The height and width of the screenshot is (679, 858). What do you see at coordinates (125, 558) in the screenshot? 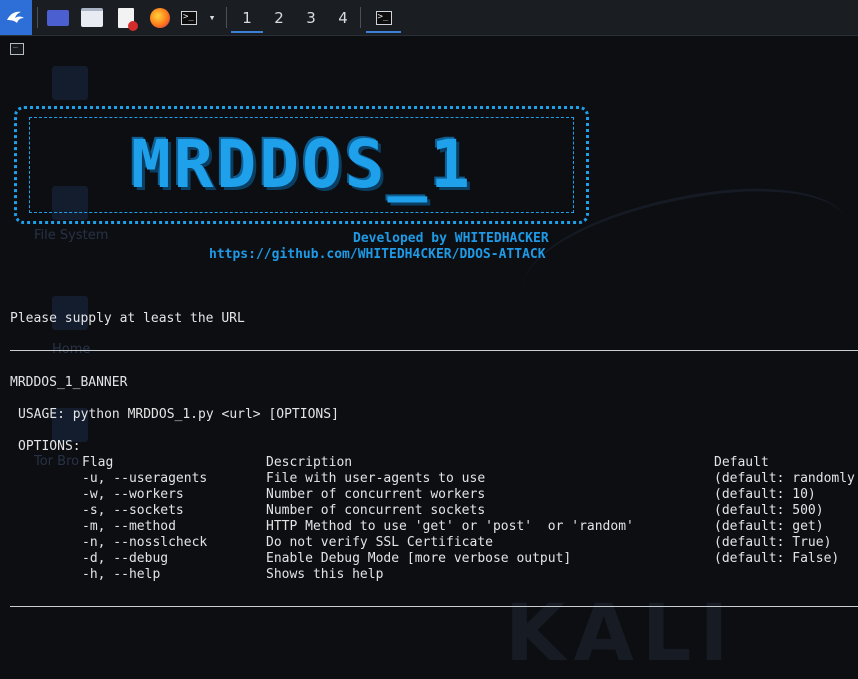
I see `option-flag: -d, --debug` at bounding box center [125, 558].